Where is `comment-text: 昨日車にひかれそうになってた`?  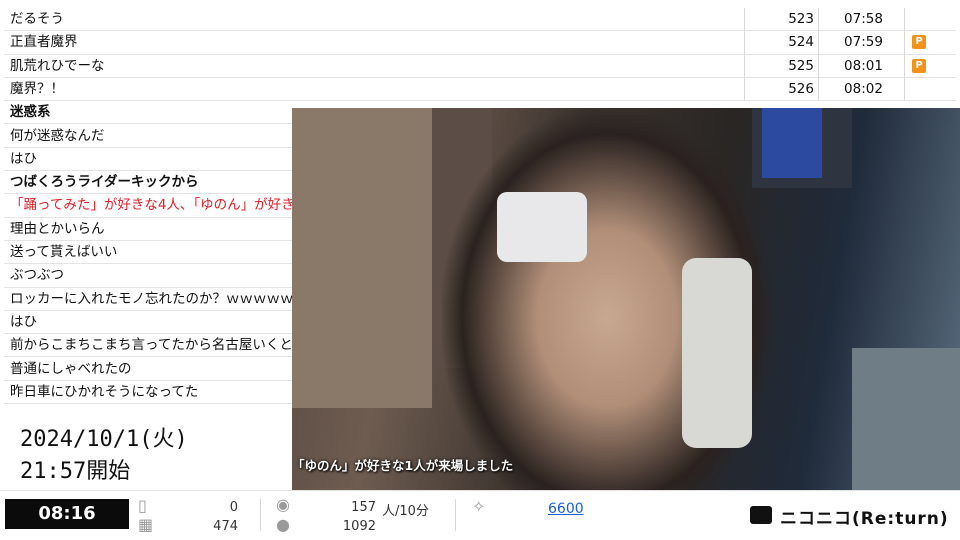 comment-text: 昨日車にひかれそうになってた is located at coordinates (104, 391).